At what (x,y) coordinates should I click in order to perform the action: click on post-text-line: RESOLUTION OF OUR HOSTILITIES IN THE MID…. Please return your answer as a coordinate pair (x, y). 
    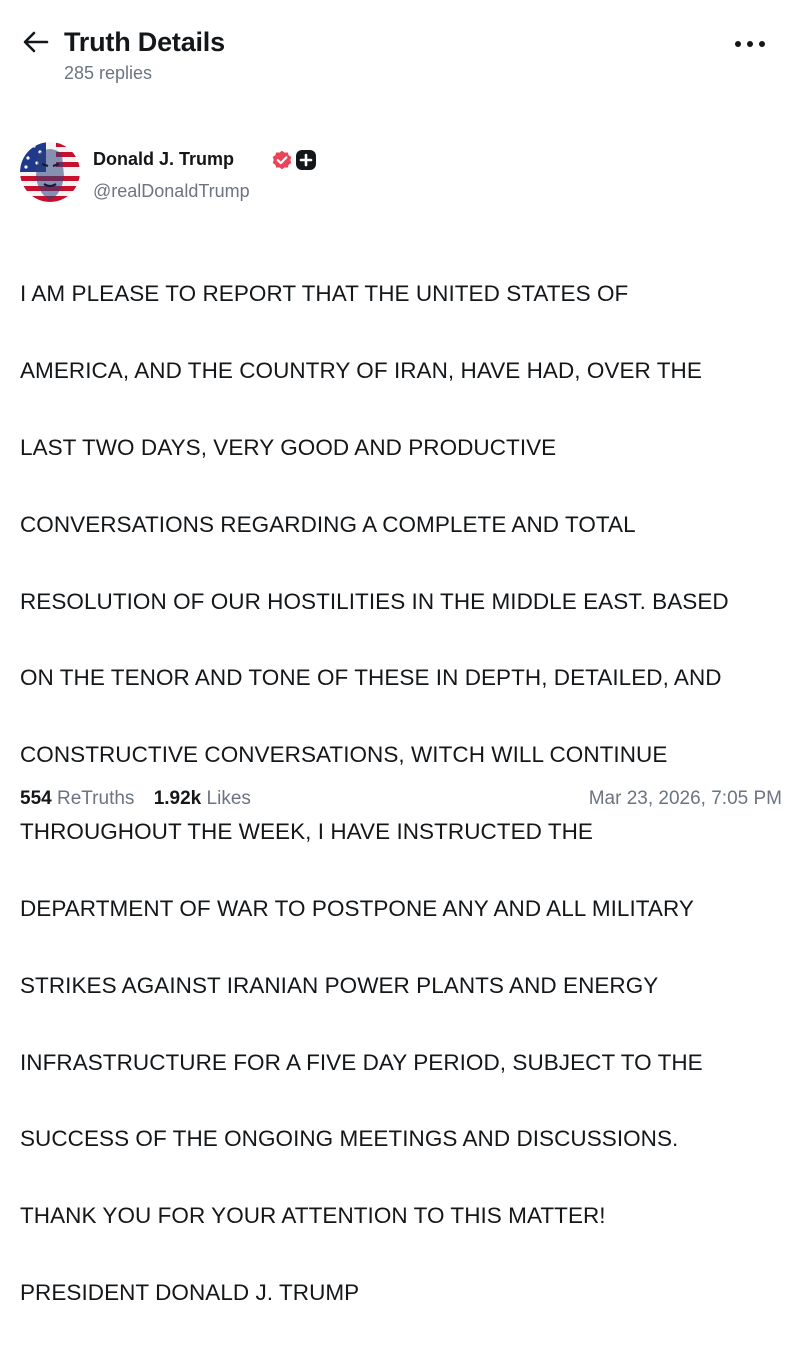
    Looking at the image, I should click on (374, 601).